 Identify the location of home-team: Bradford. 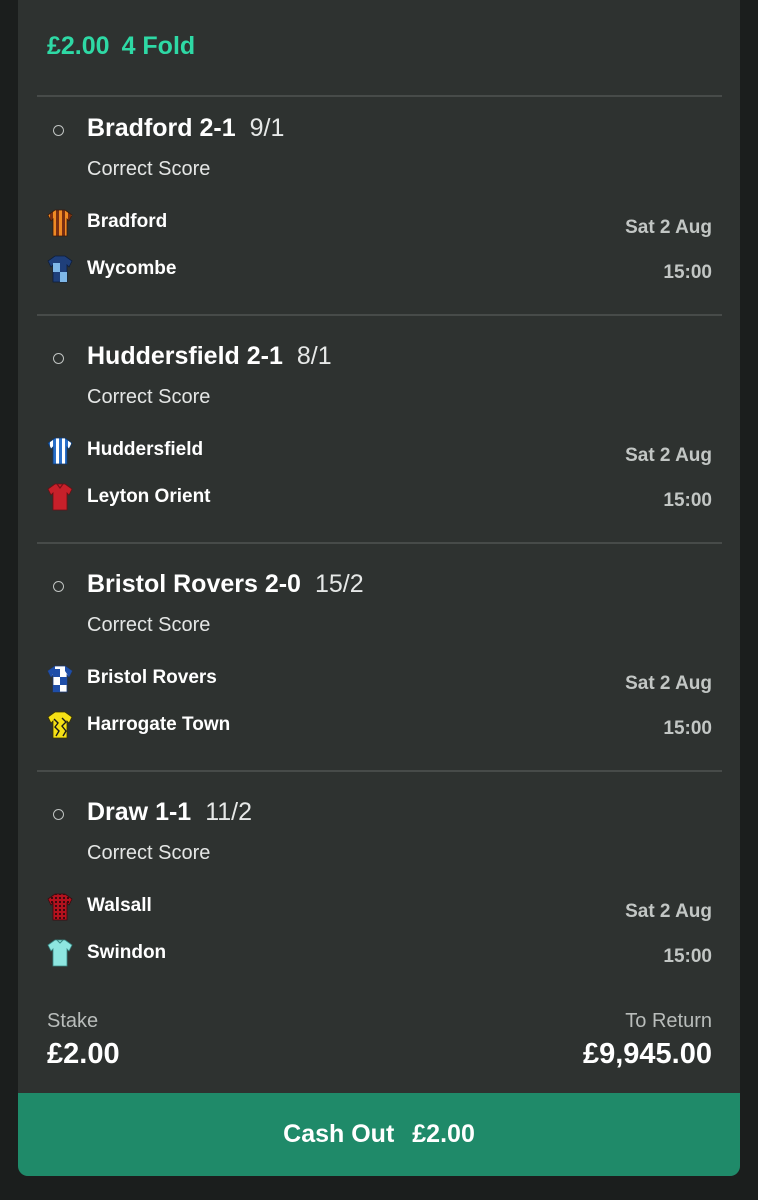
(127, 221).